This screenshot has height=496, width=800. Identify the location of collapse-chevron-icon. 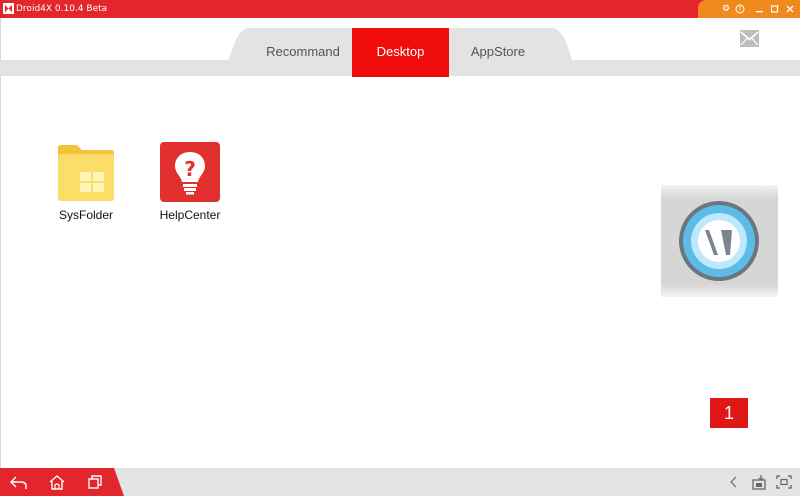
(735, 482).